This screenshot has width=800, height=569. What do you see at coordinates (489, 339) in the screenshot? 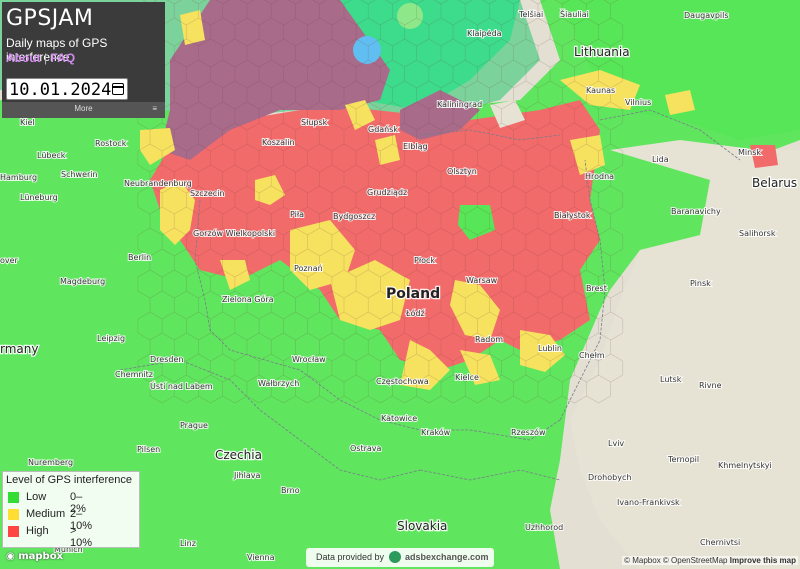
I see `city-label-radom: Radom` at bounding box center [489, 339].